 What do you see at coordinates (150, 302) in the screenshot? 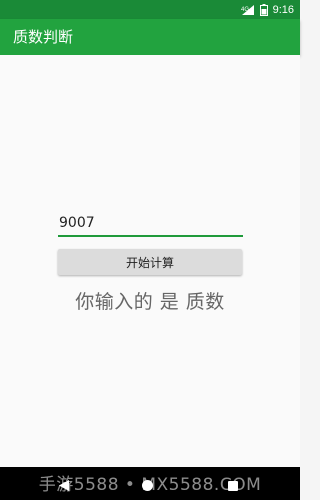
I see `result-text: 你输入的 是 质数` at bounding box center [150, 302].